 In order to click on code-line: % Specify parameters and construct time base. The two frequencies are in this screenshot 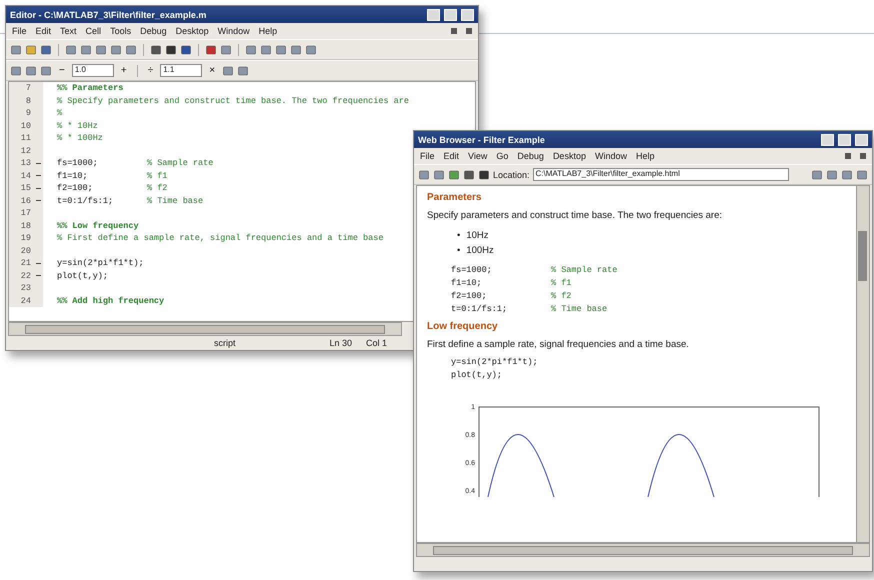, I will do `click(233, 101)`.